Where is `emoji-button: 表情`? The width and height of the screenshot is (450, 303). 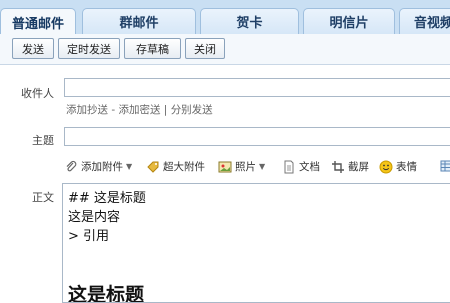
emoji-button: 表情 is located at coordinates (398, 166).